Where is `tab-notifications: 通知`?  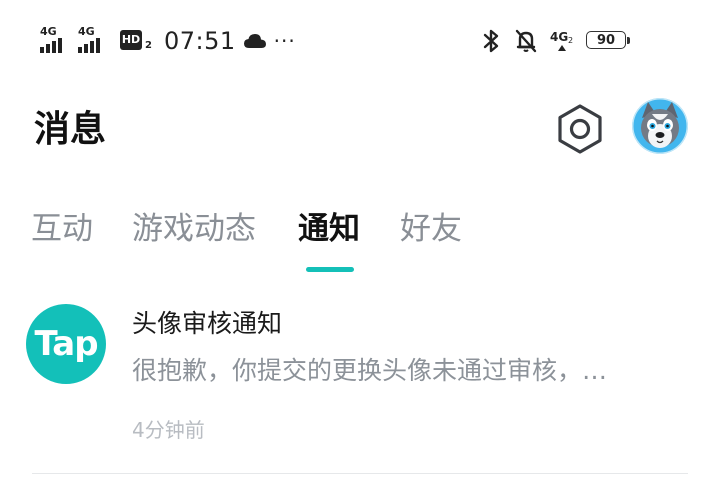
tab-notifications: 通知 is located at coordinates (329, 229).